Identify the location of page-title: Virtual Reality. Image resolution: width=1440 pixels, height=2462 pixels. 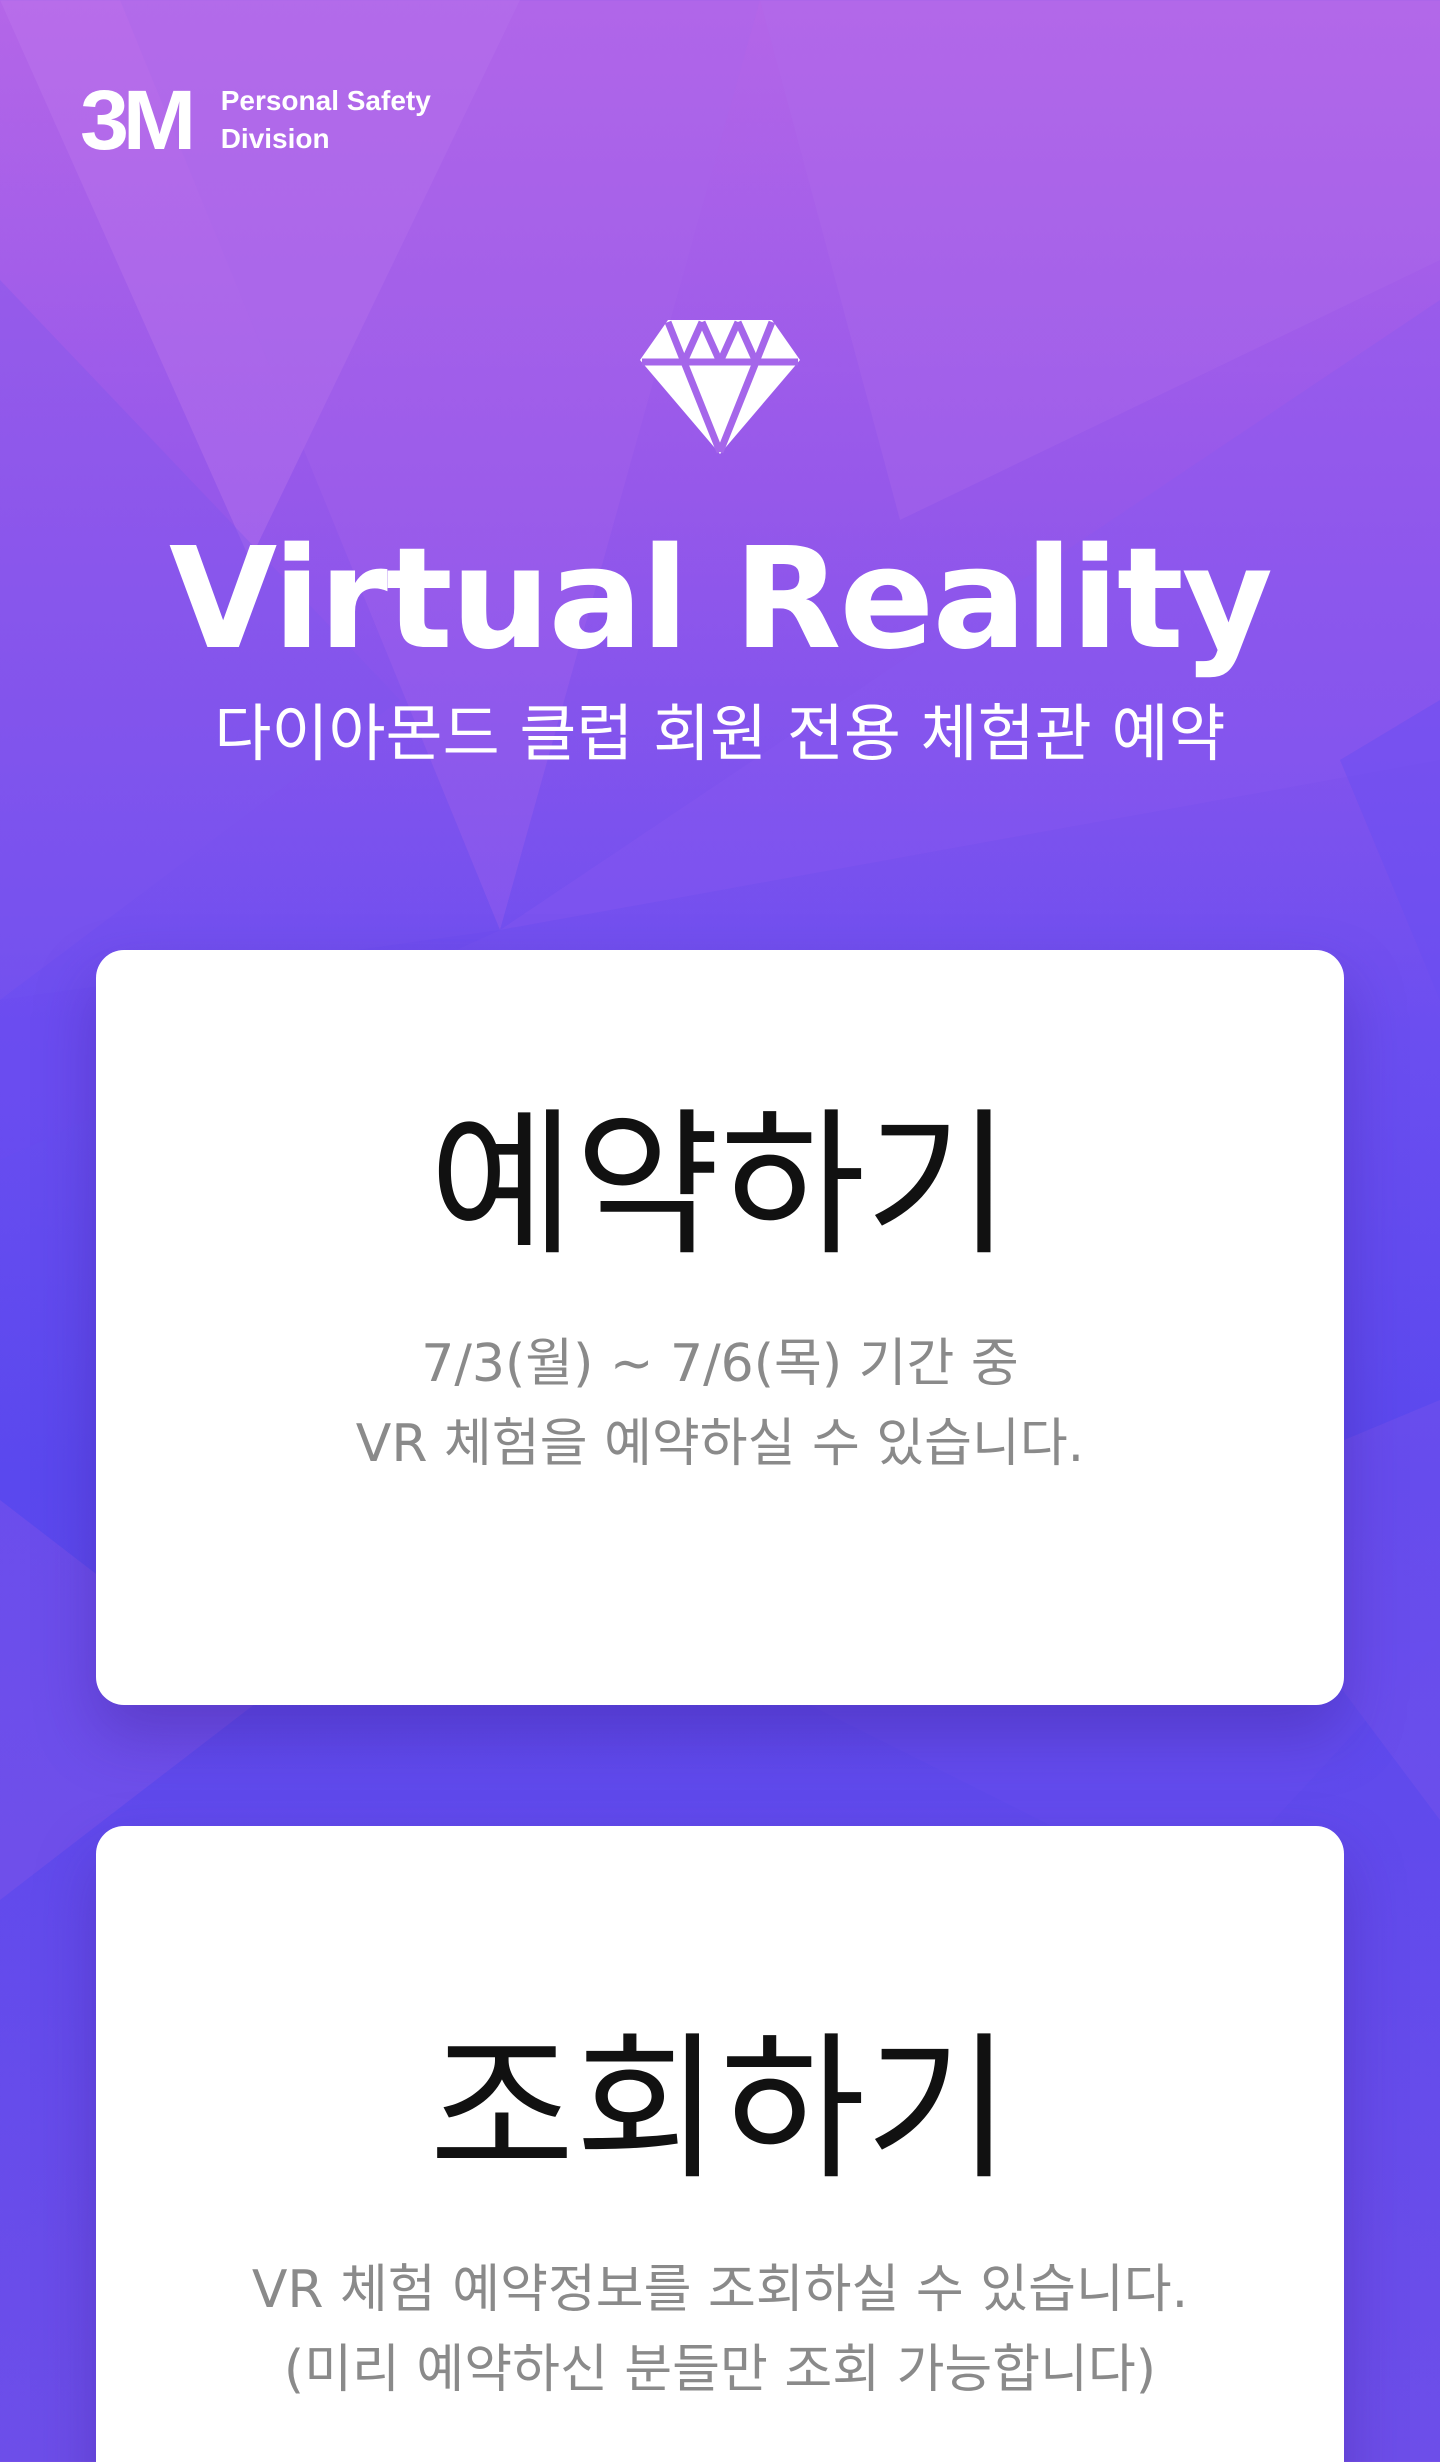
(720, 599).